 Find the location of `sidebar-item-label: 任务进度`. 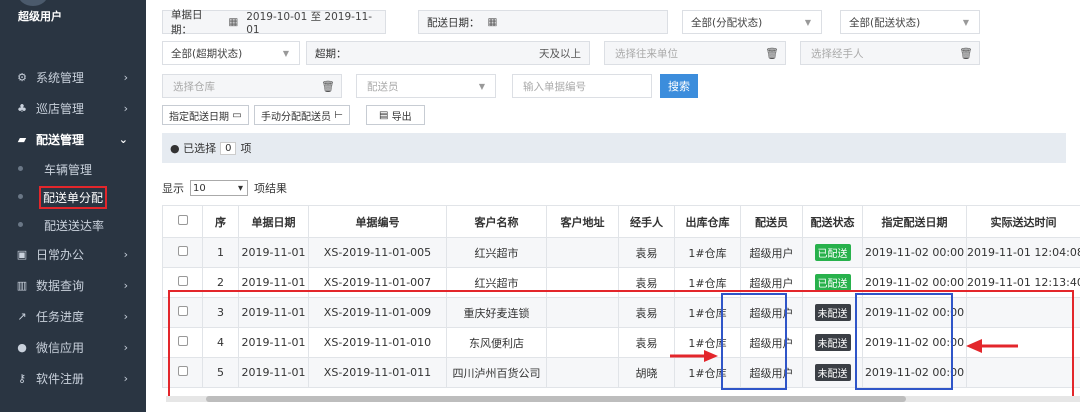

sidebar-item-label: 任务进度 is located at coordinates (60, 317).